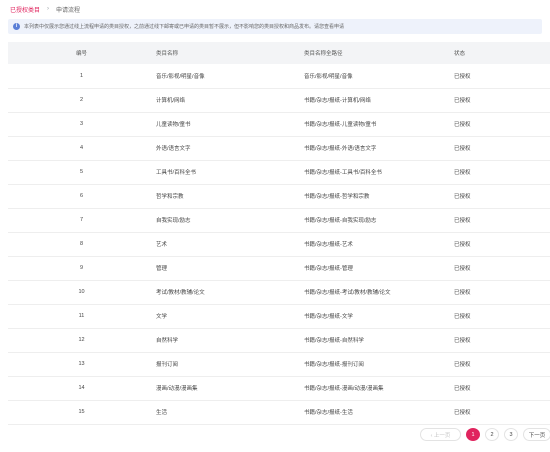 The height and width of the screenshot is (452, 550). I want to click on category-path: 书籍/杂志/报纸-自然科学, so click(334, 341).